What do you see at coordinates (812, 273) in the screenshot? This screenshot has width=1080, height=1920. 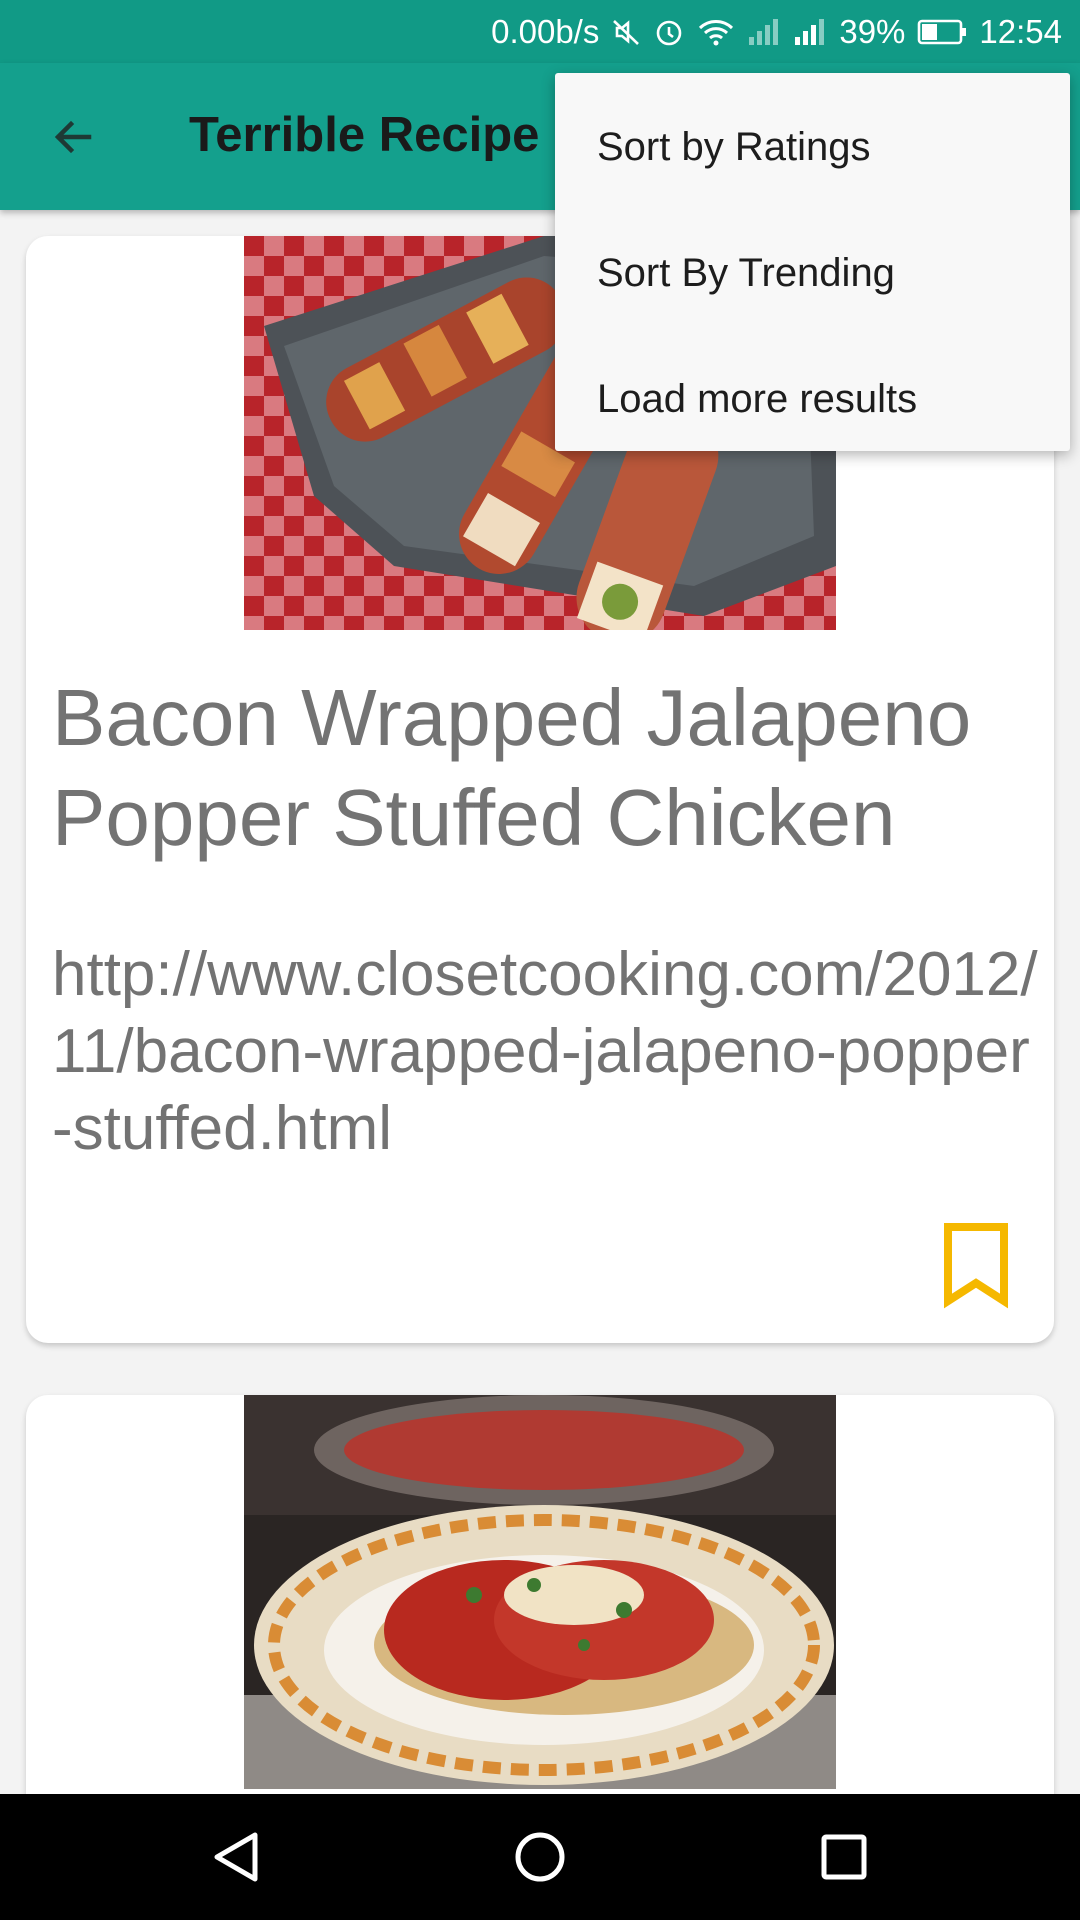 I see `menu-item-sort-trending: Sort By Trending` at bounding box center [812, 273].